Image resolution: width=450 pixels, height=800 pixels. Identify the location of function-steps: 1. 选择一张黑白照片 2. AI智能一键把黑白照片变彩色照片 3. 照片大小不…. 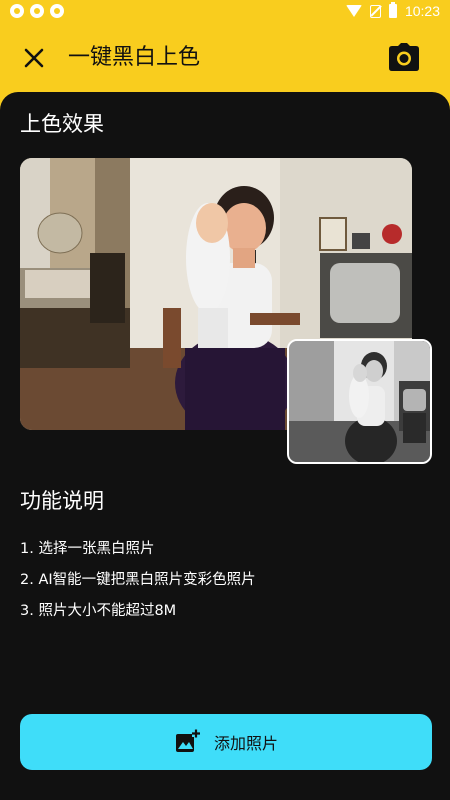
(138, 580).